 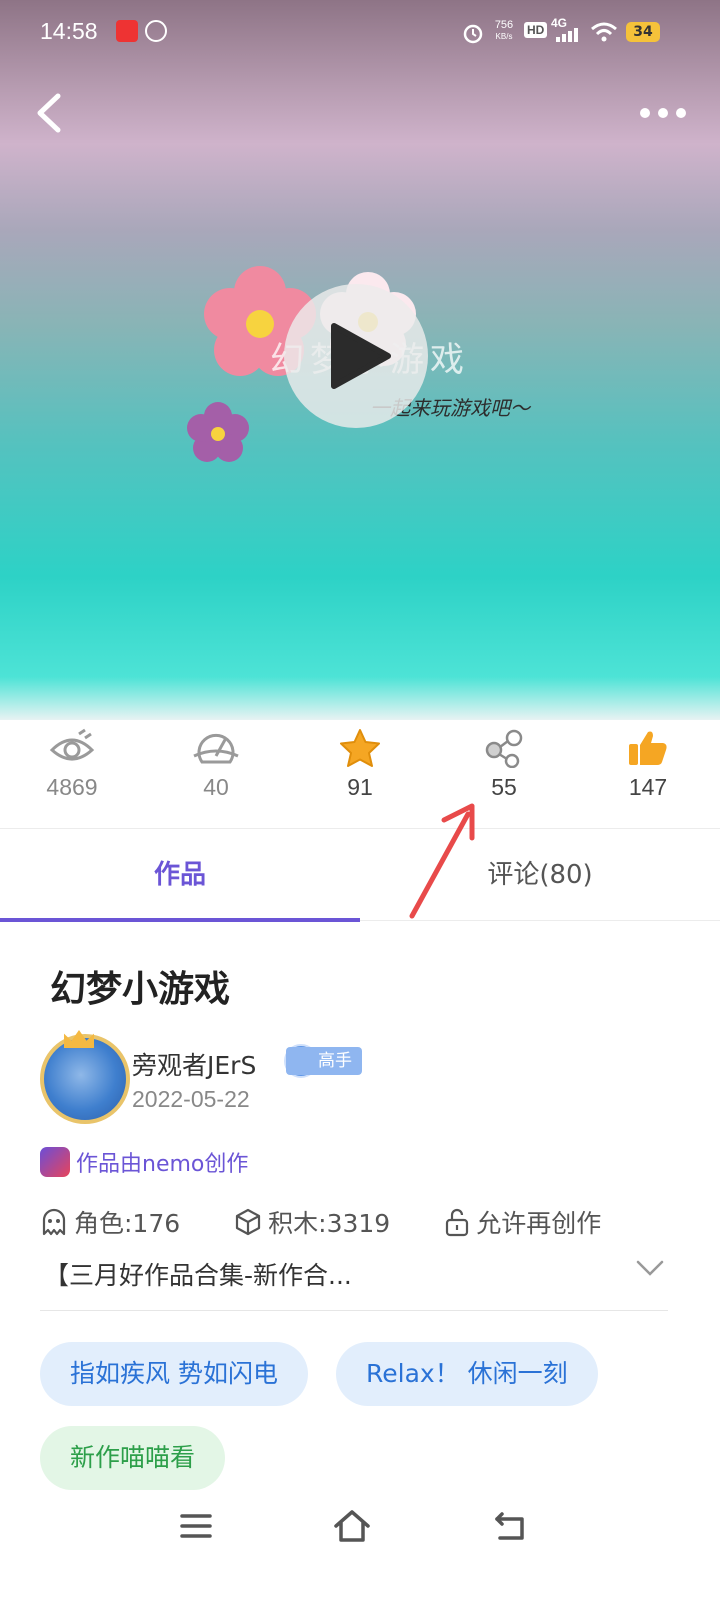 What do you see at coordinates (72, 787) in the screenshot?
I see `views-count: 4869` at bounding box center [72, 787].